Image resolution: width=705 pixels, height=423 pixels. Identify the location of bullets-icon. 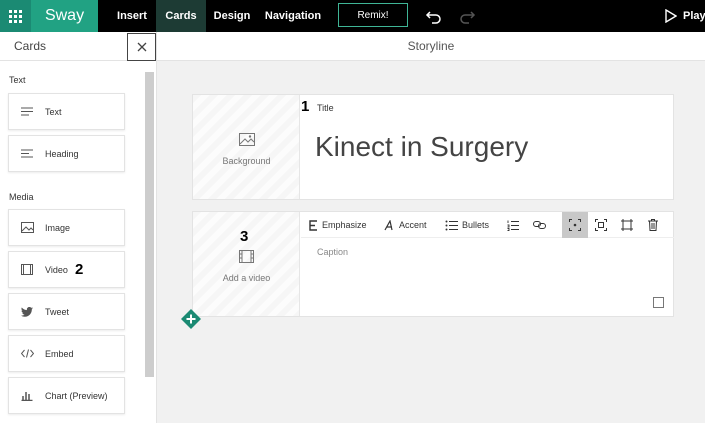
(451, 225).